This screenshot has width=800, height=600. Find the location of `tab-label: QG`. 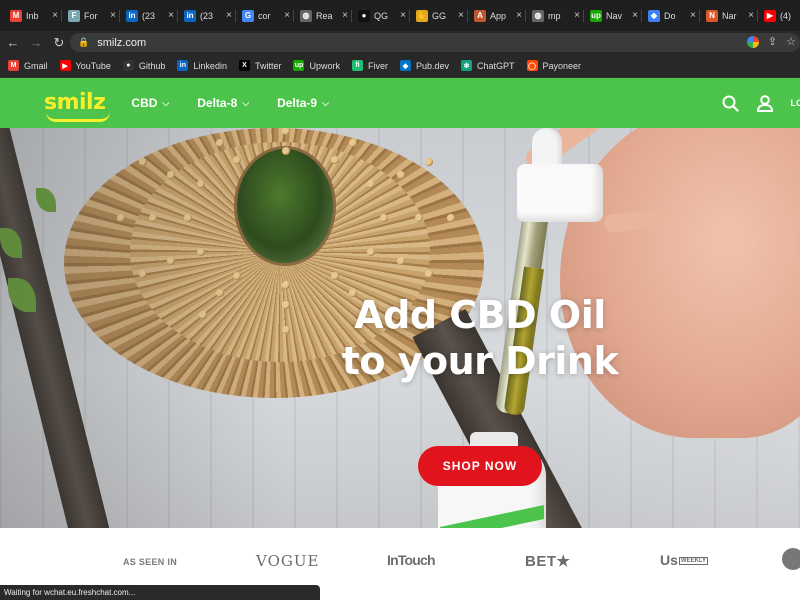

tab-label: QG is located at coordinates (381, 15).